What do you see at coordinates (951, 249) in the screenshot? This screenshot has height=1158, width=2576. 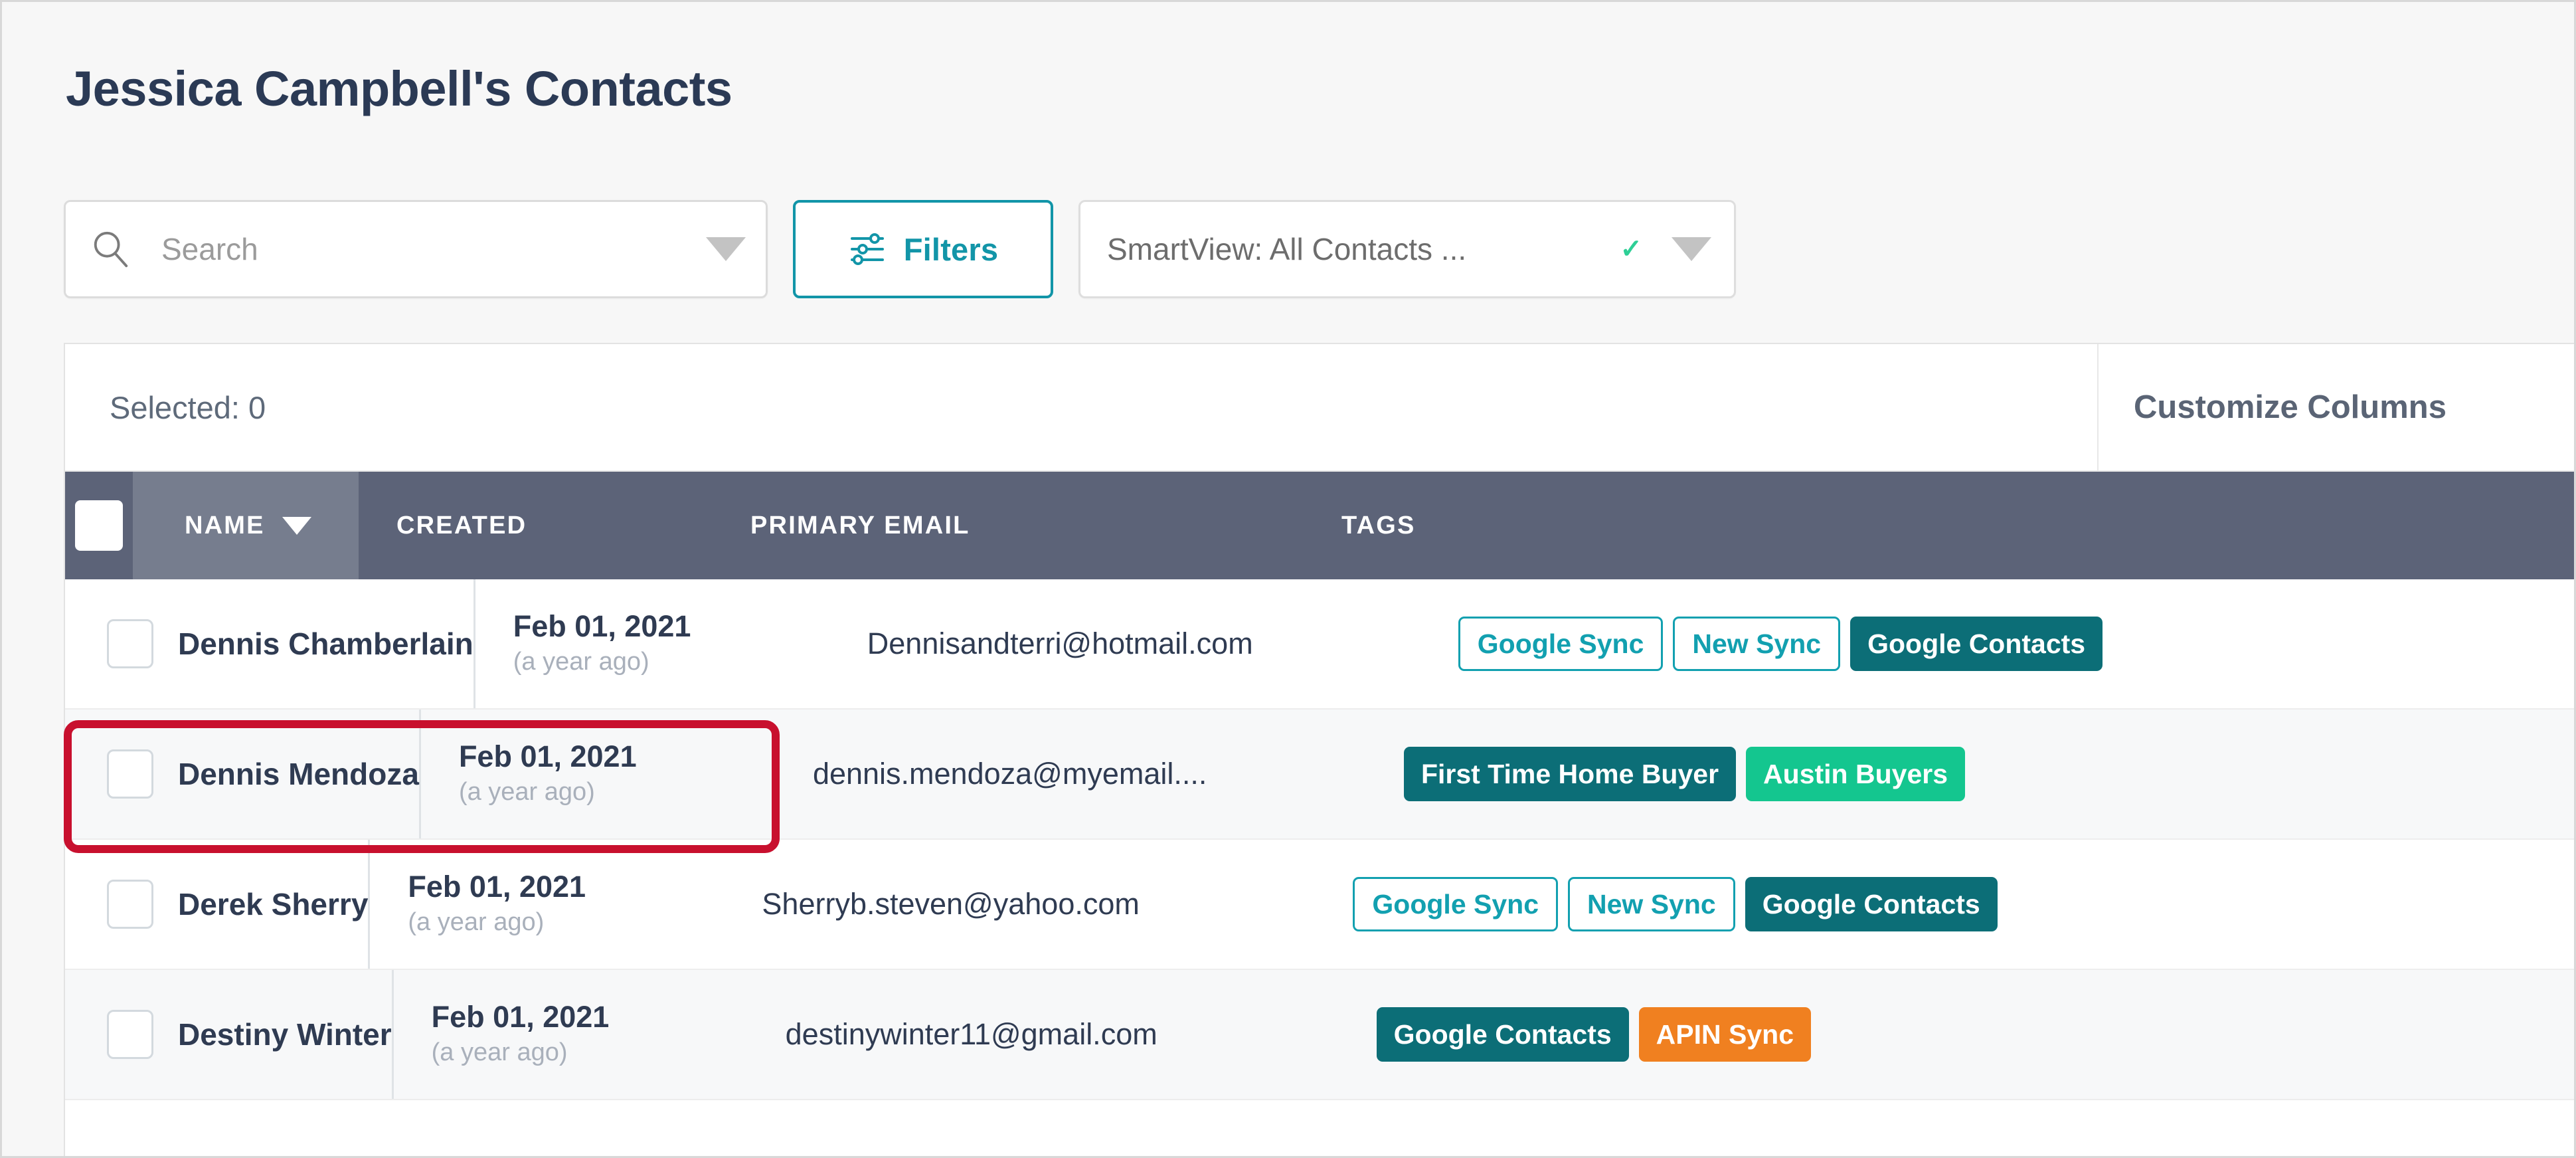 I see `filters-button-label: Filters` at bounding box center [951, 249].